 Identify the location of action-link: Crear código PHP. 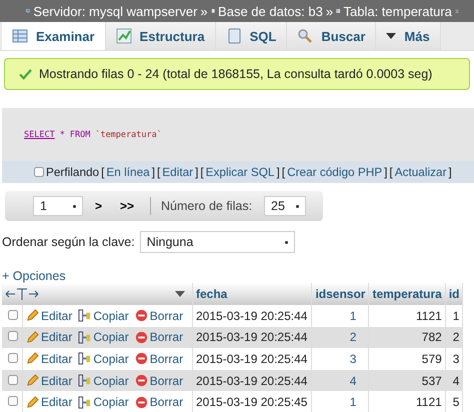
(334, 172).